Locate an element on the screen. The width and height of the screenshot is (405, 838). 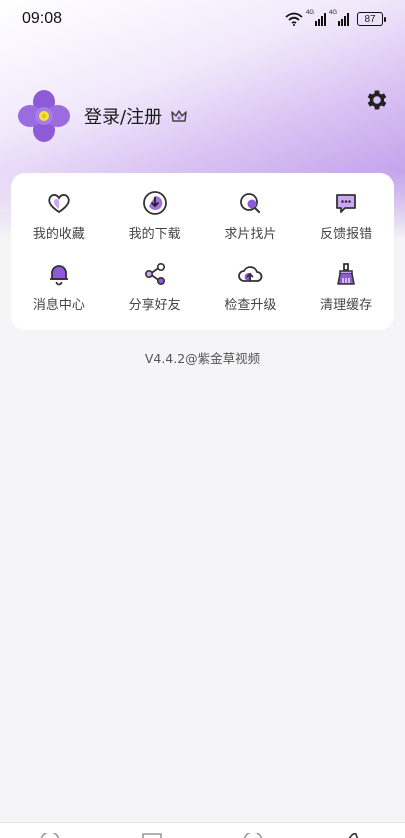
gear-icon is located at coordinates (377, 100).